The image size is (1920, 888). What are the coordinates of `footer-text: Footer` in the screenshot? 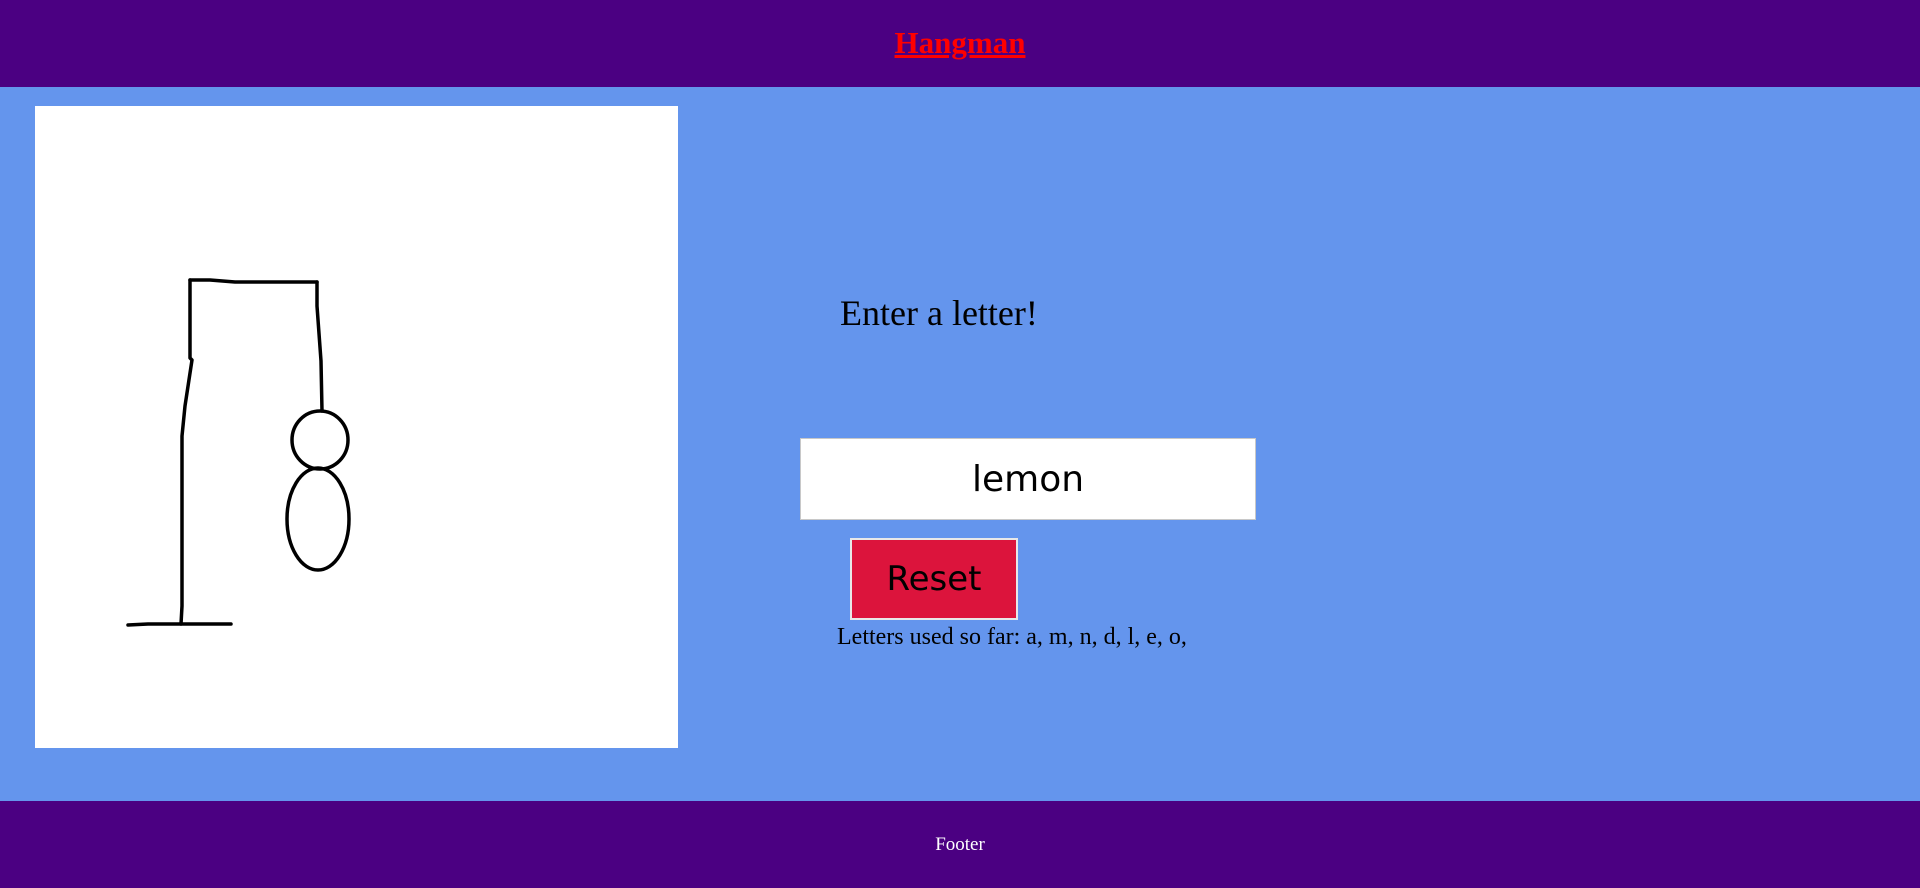 It's located at (960, 844).